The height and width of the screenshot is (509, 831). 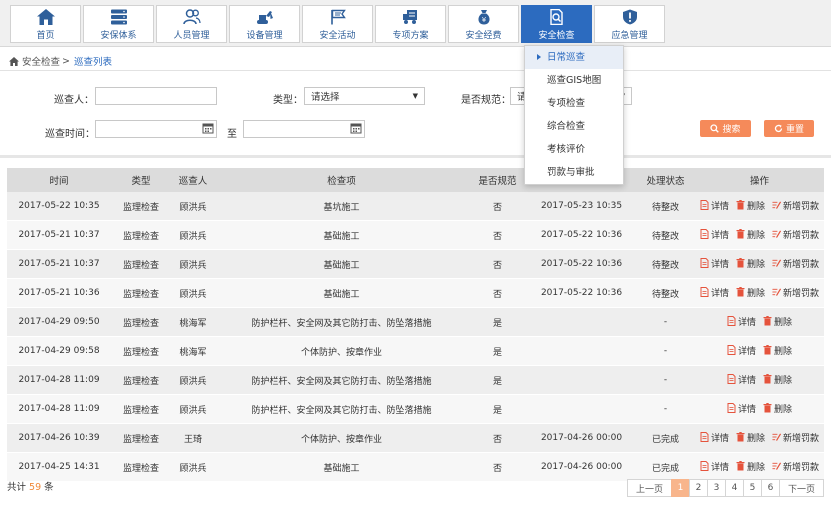 I want to click on nav-item-5: 专项方案, so click(x=410, y=24).